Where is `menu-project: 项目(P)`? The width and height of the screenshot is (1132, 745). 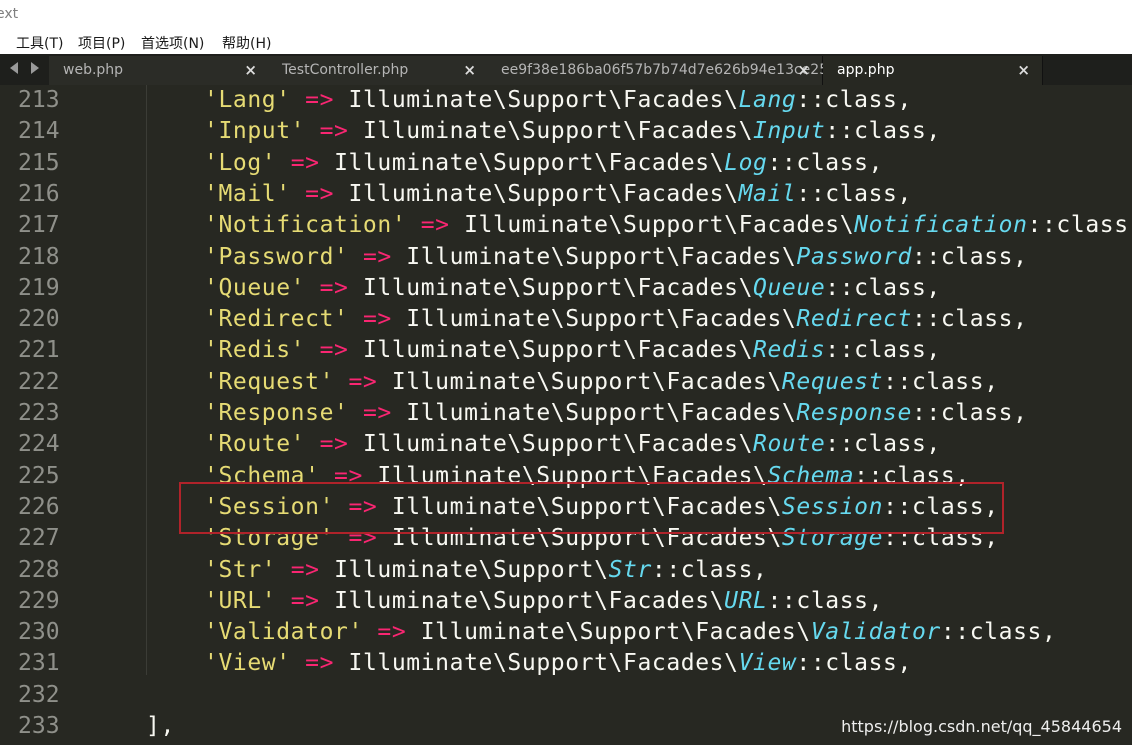
menu-project: 项目(P) is located at coordinates (101, 43).